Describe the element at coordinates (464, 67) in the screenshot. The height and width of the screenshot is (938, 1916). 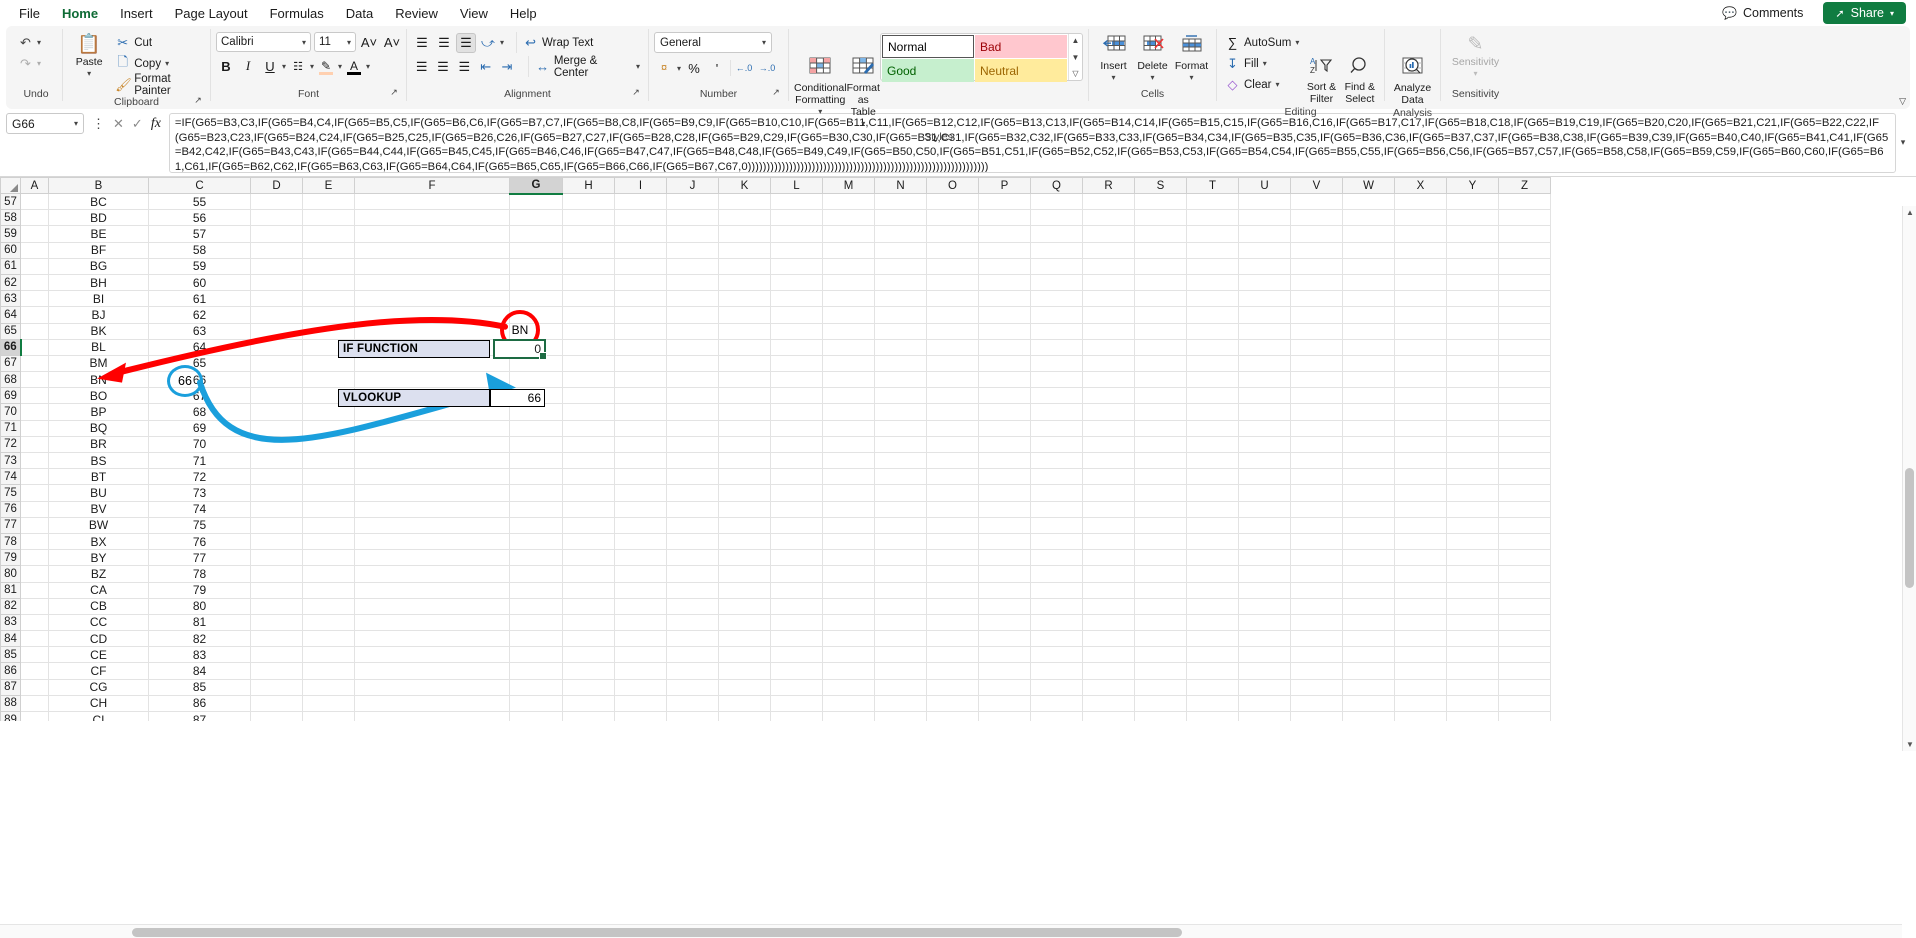
I see `align-right-icon: ☰` at that location.